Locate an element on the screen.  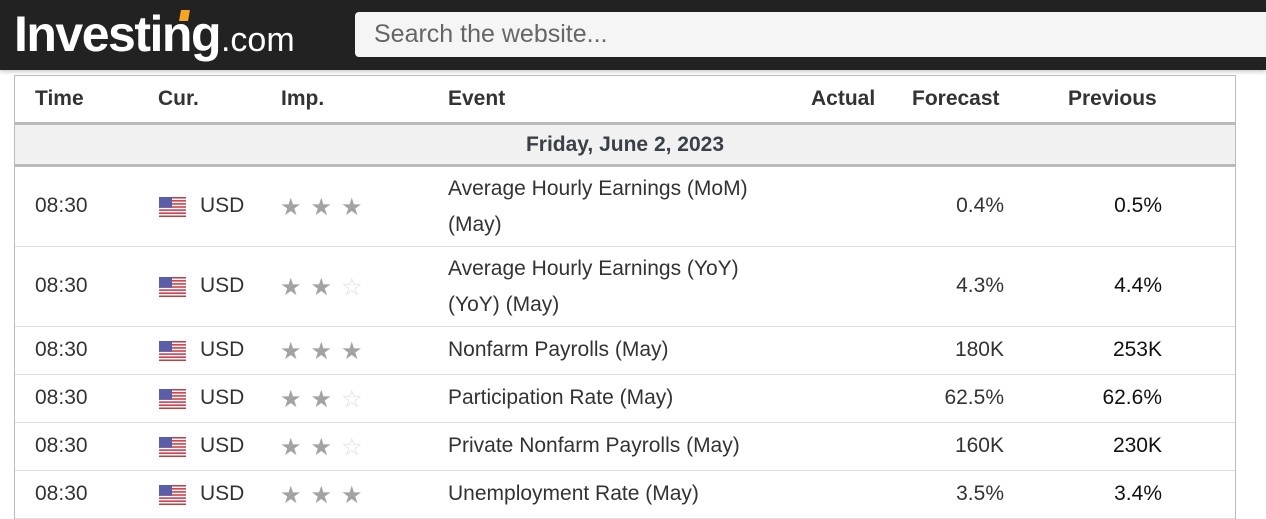
event-forecast: 4.3% is located at coordinates (980, 285).